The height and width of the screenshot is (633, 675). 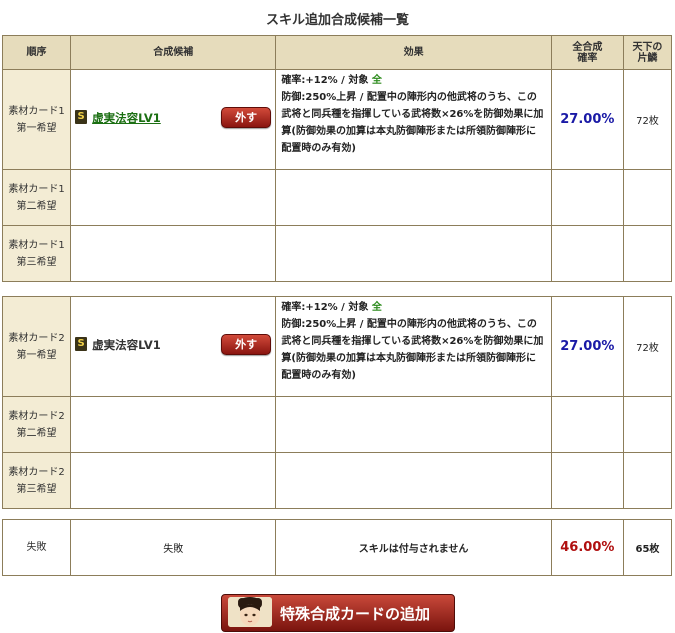 I want to click on header-count: 天下の 片鱗, so click(x=647, y=52).